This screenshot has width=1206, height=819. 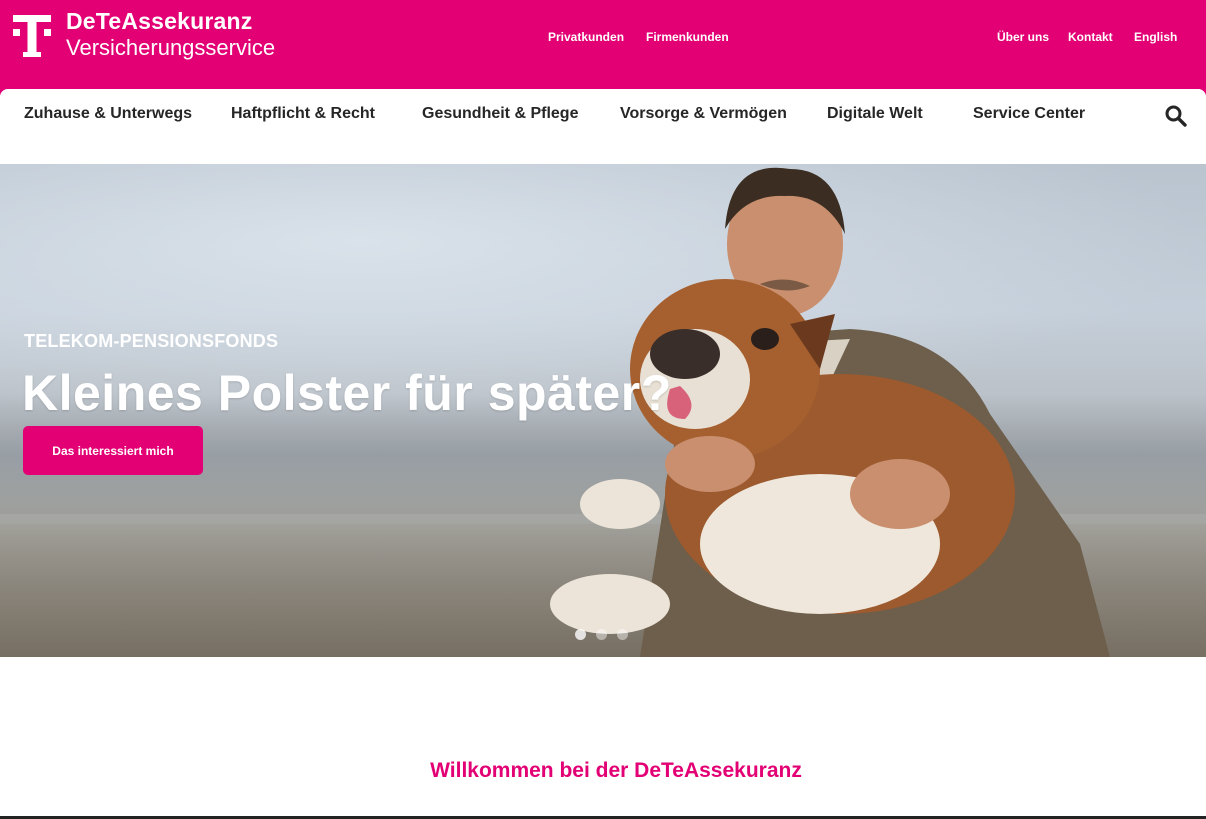 I want to click on welcome-heading: Willkommen bei der DeTeAssekuranz, so click(x=616, y=770).